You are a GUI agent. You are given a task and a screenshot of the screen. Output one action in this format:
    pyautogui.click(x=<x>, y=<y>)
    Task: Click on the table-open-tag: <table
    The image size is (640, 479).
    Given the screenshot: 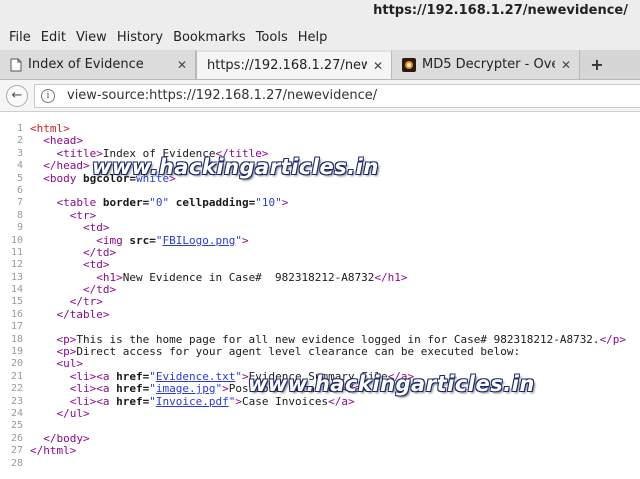 What is the action you would take?
    pyautogui.click(x=76, y=203)
    